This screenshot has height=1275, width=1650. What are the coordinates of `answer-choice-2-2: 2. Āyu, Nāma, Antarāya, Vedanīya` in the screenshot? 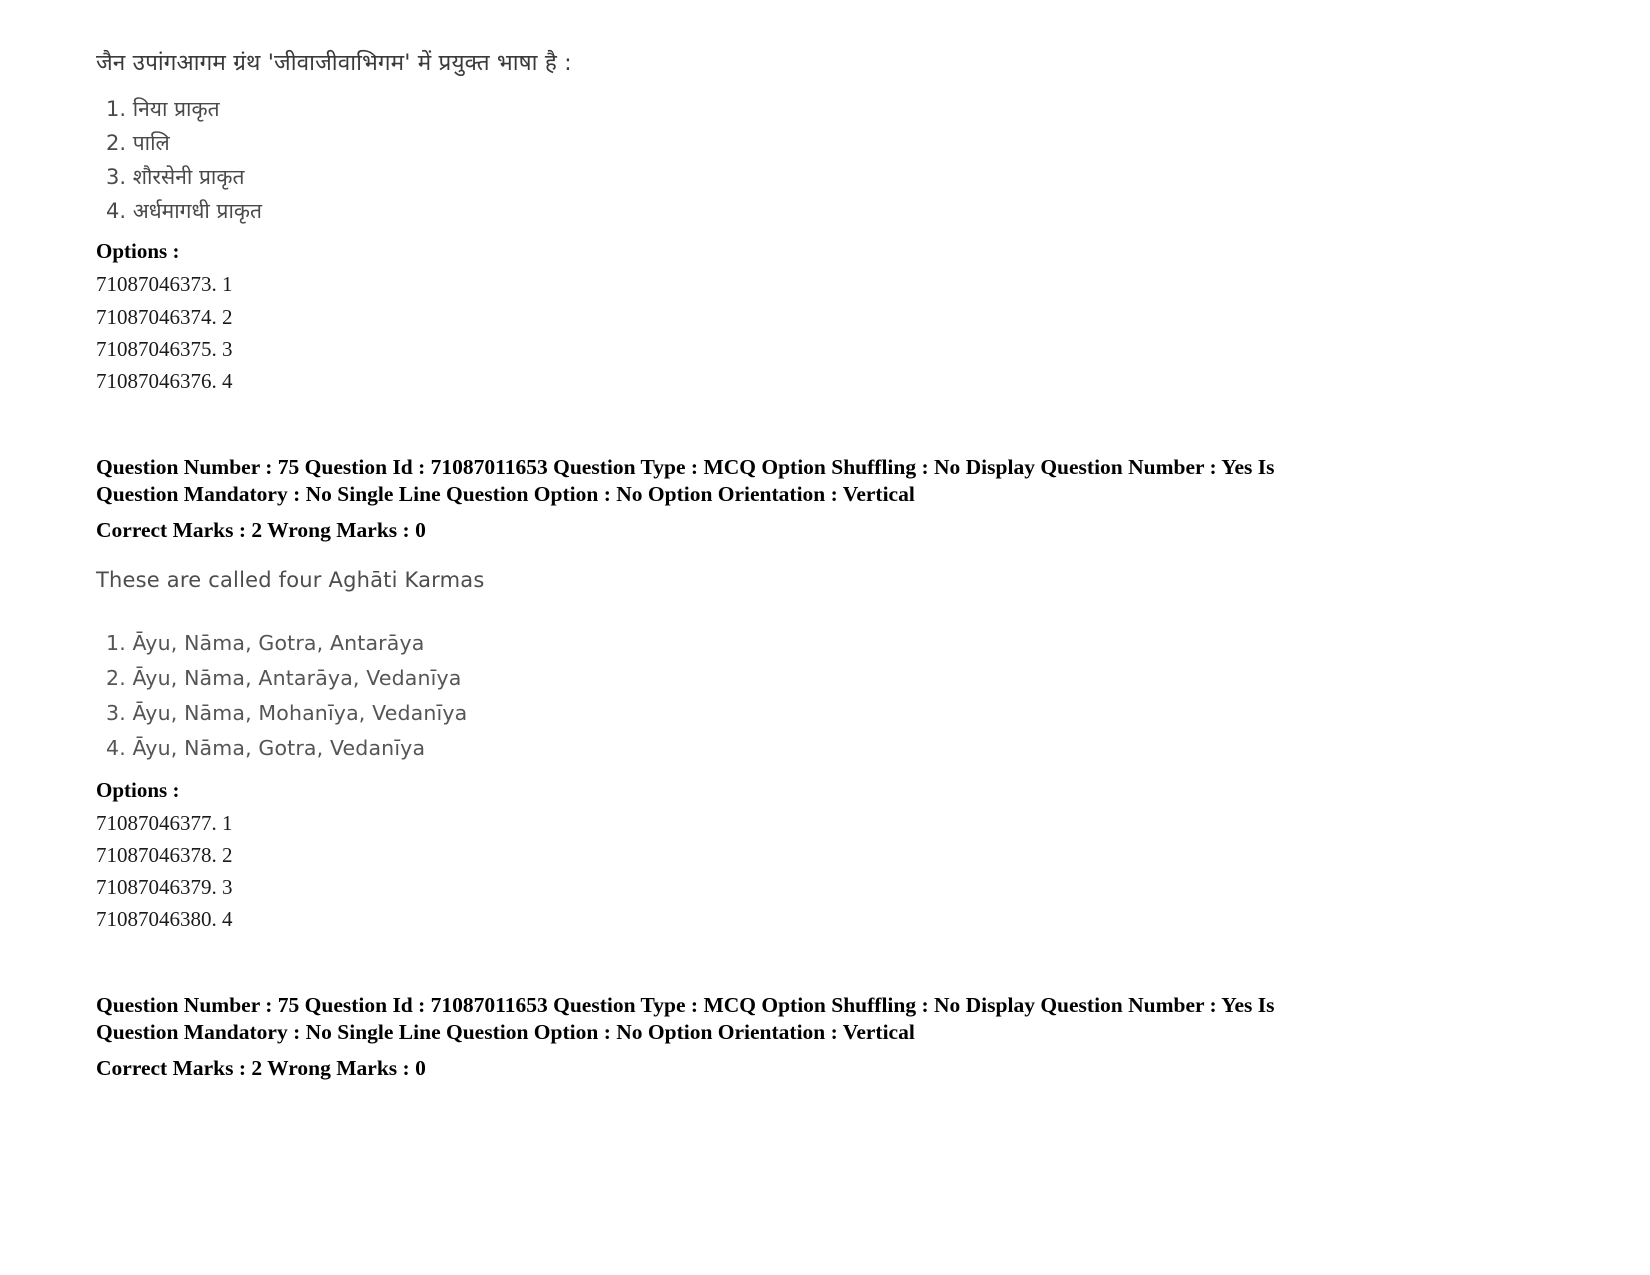 It's located at (811, 678).